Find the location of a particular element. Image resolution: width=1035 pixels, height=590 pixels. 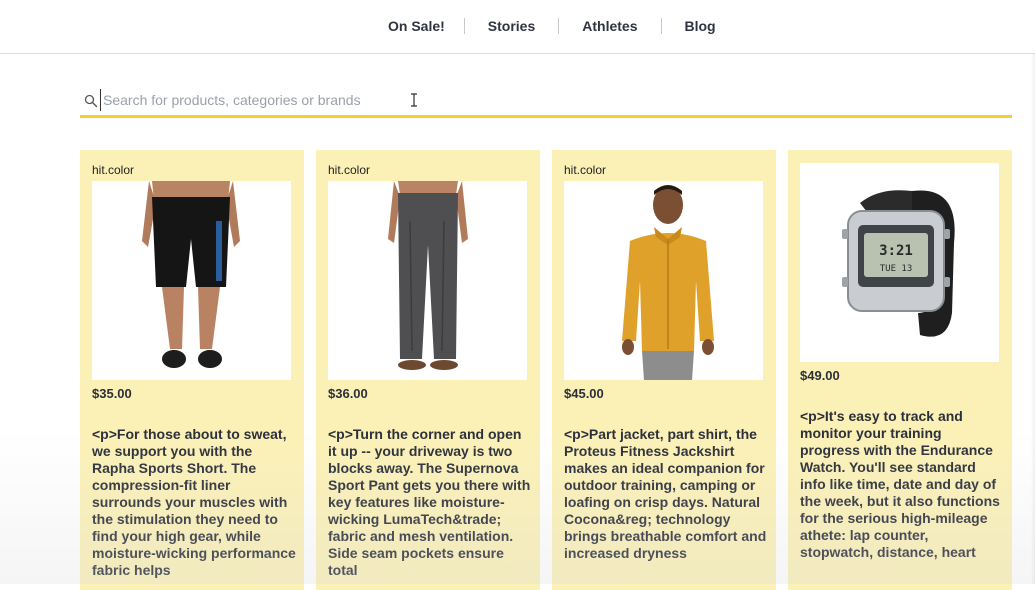

pants-image-icon is located at coordinates (427, 280).